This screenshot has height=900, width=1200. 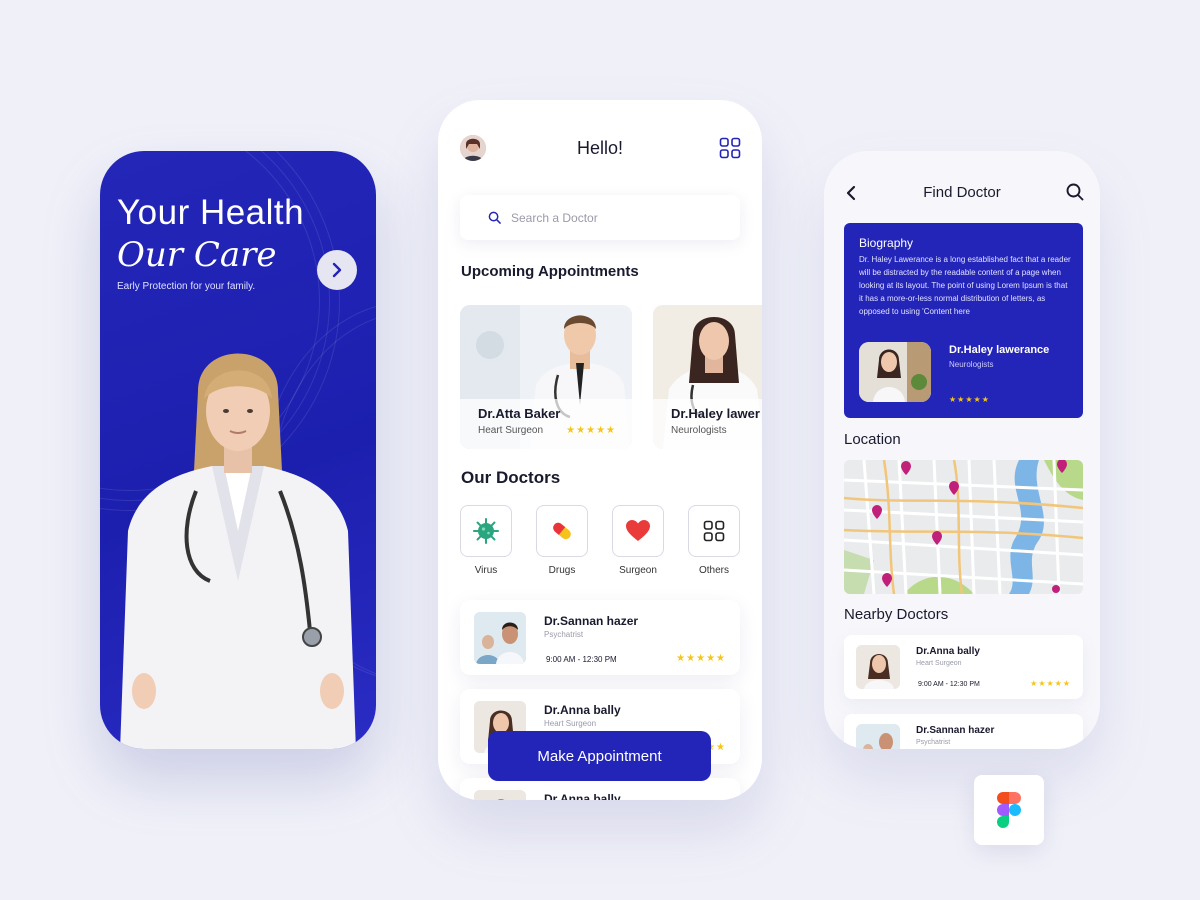 I want to click on category-label: Virus, so click(x=486, y=570).